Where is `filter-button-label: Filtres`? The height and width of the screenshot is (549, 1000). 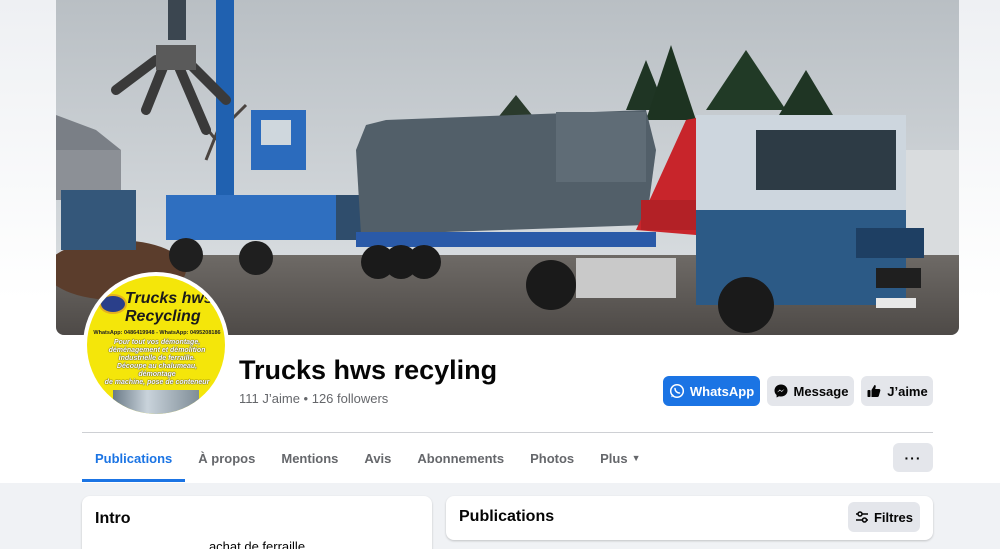
filter-button-label: Filtres is located at coordinates (893, 517).